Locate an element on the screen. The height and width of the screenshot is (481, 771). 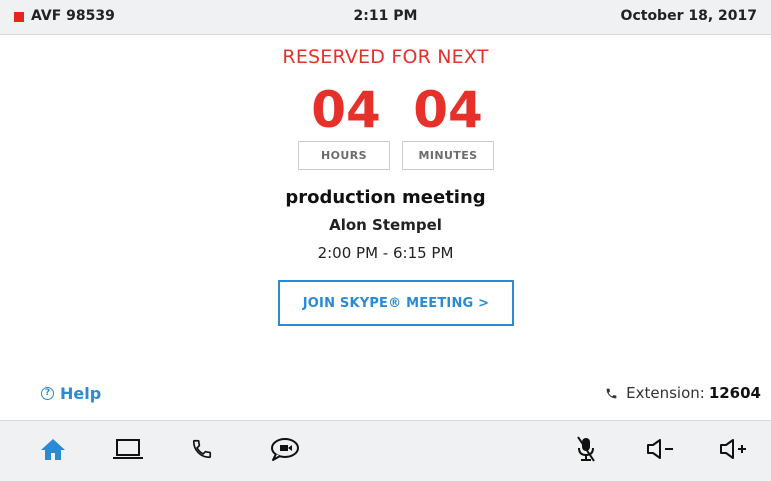
volume-up-button is located at coordinates (734, 449).